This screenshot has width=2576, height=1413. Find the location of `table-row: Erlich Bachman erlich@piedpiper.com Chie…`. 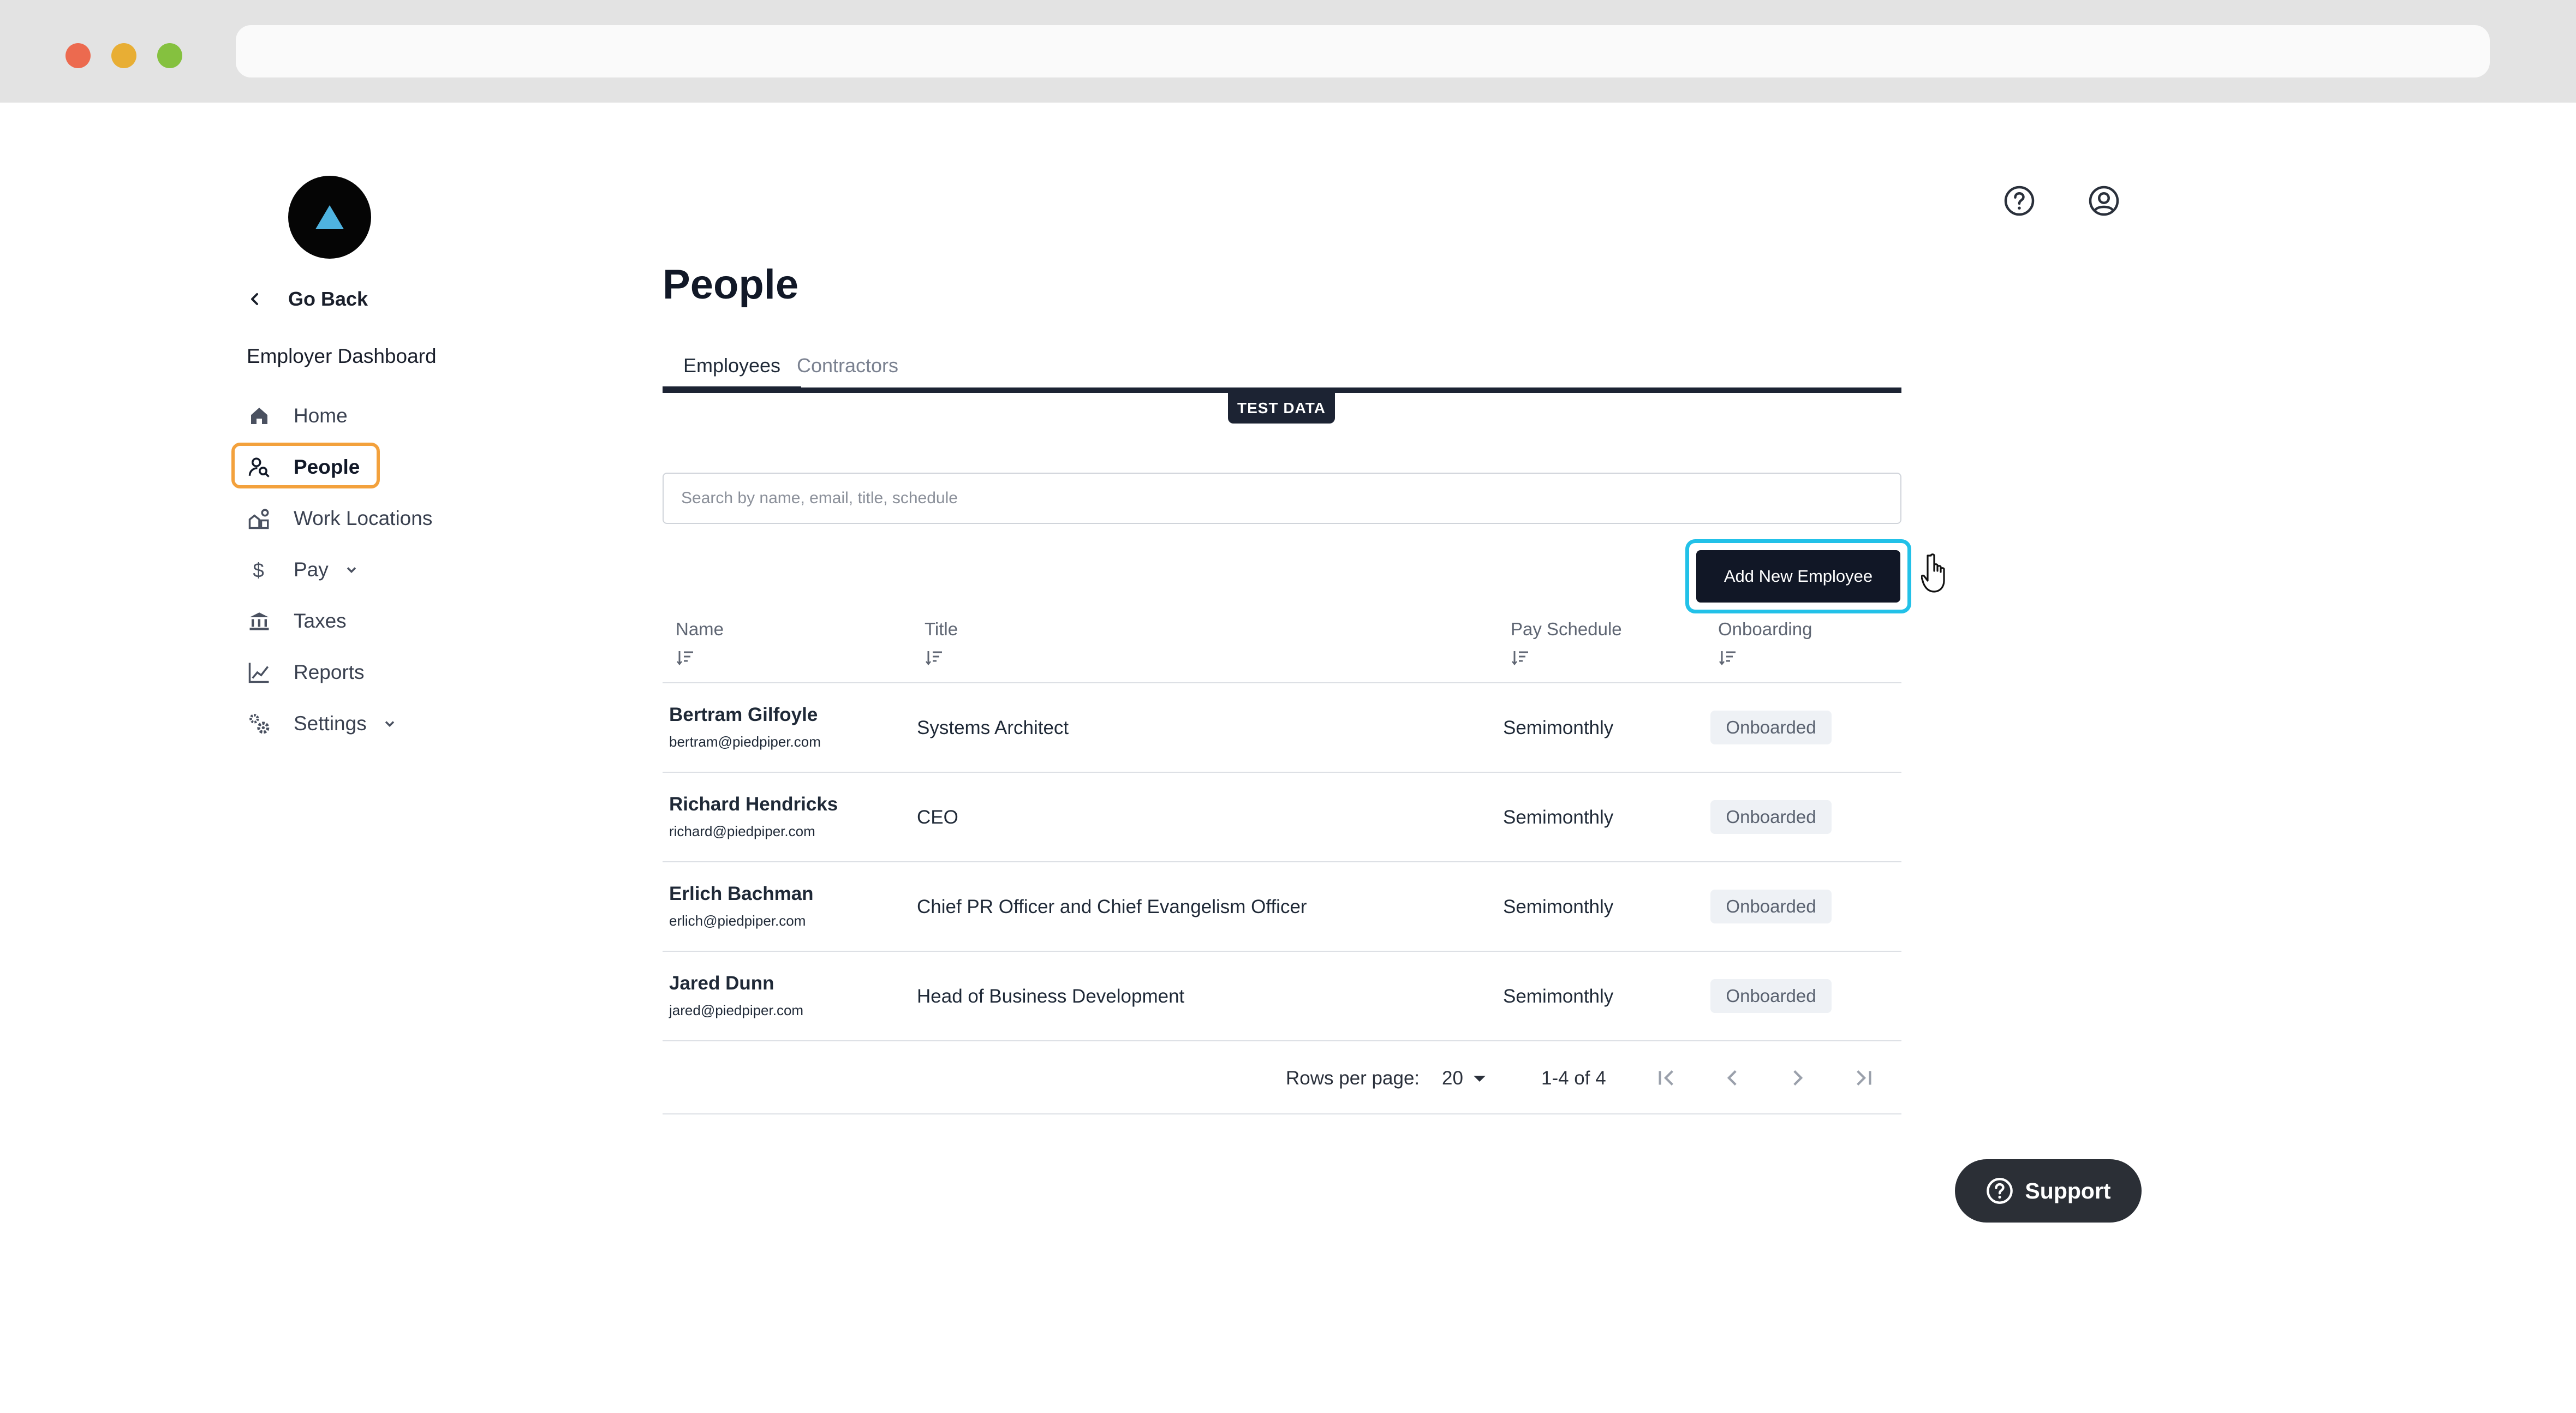

table-row: Erlich Bachman erlich@piedpiper.com Chie… is located at coordinates (1282, 907).